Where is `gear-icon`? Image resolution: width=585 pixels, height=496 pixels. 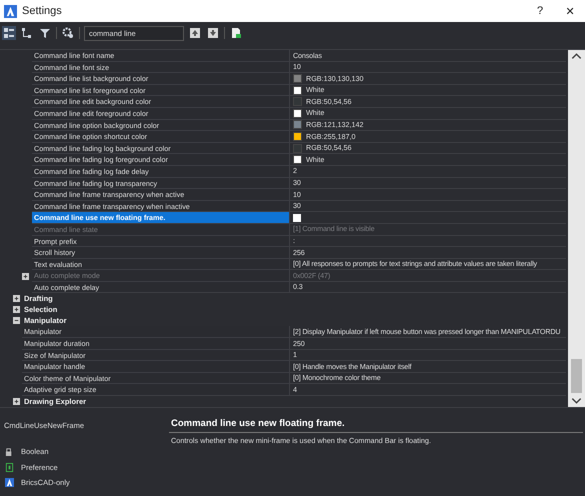
gear-icon is located at coordinates (68, 33).